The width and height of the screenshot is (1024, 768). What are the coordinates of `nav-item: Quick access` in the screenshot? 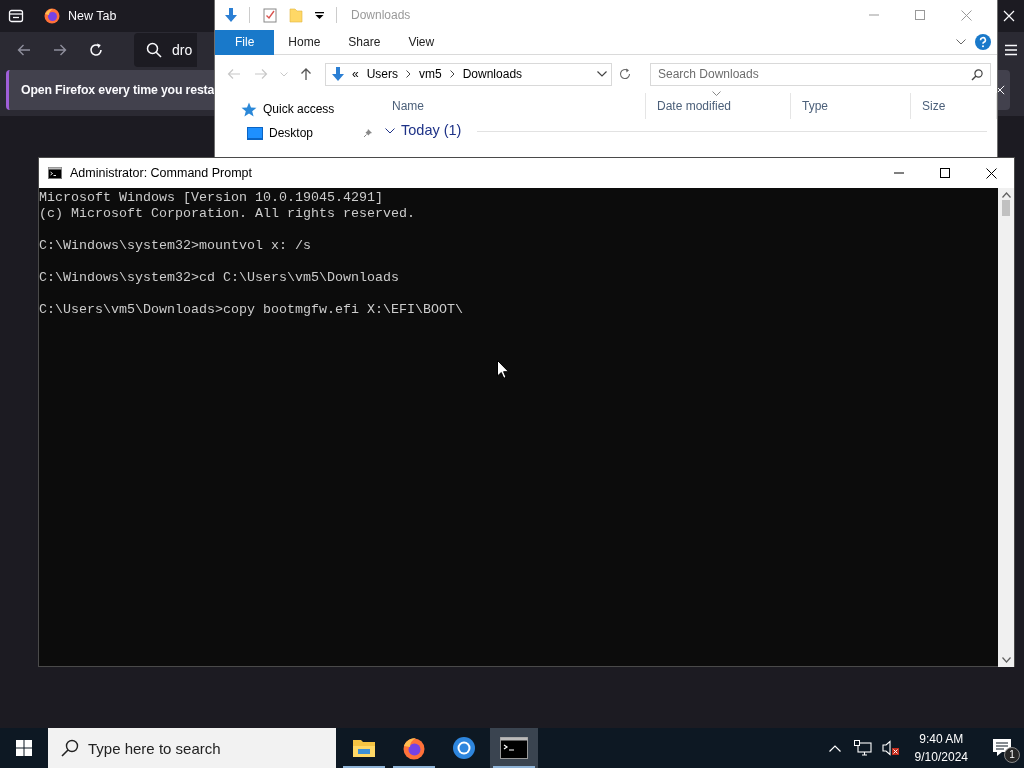 It's located at (298, 109).